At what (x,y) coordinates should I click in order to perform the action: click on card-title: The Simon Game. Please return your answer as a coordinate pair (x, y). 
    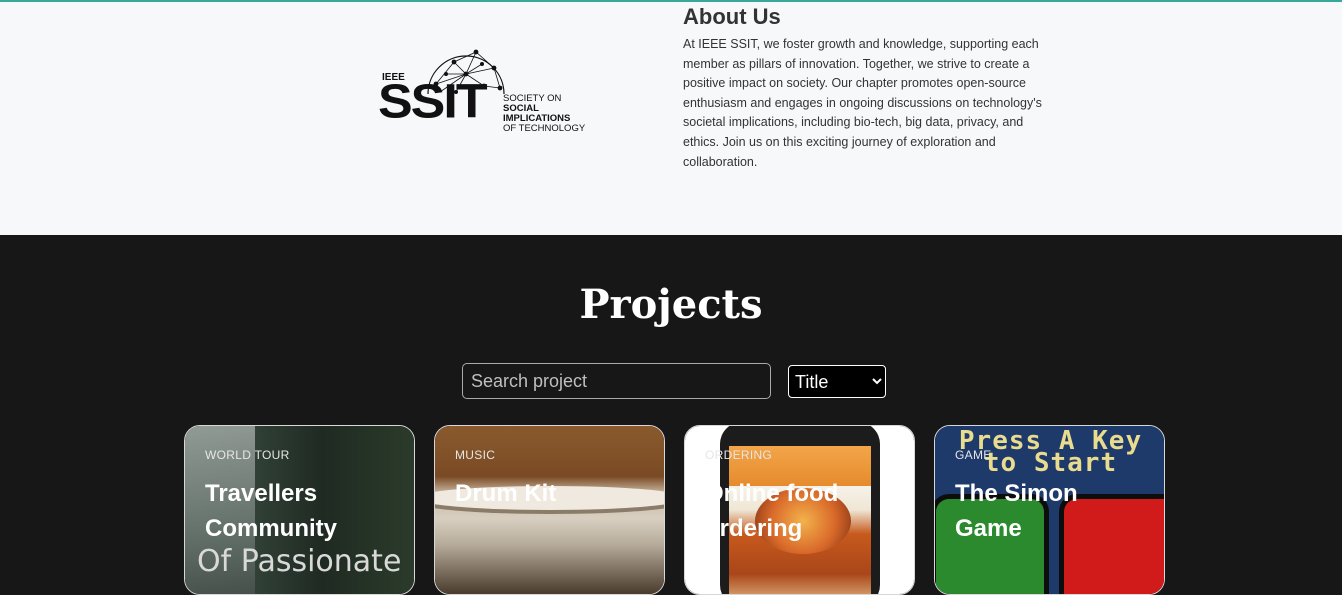
    Looking at the image, I should click on (1016, 511).